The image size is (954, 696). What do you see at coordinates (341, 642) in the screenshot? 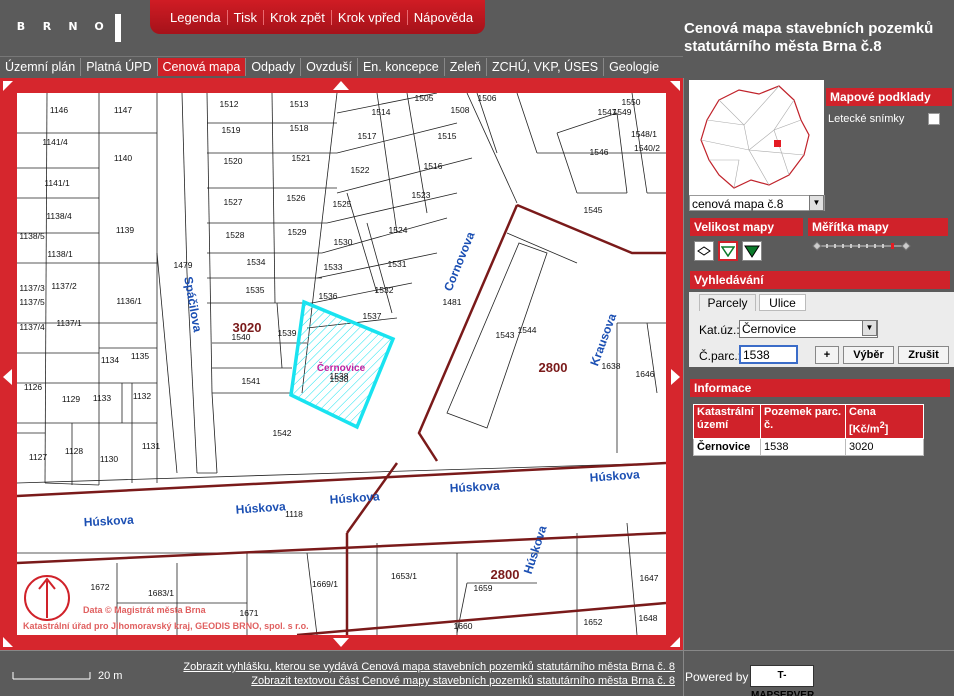
I see `pan-down-arrow` at bounding box center [341, 642].